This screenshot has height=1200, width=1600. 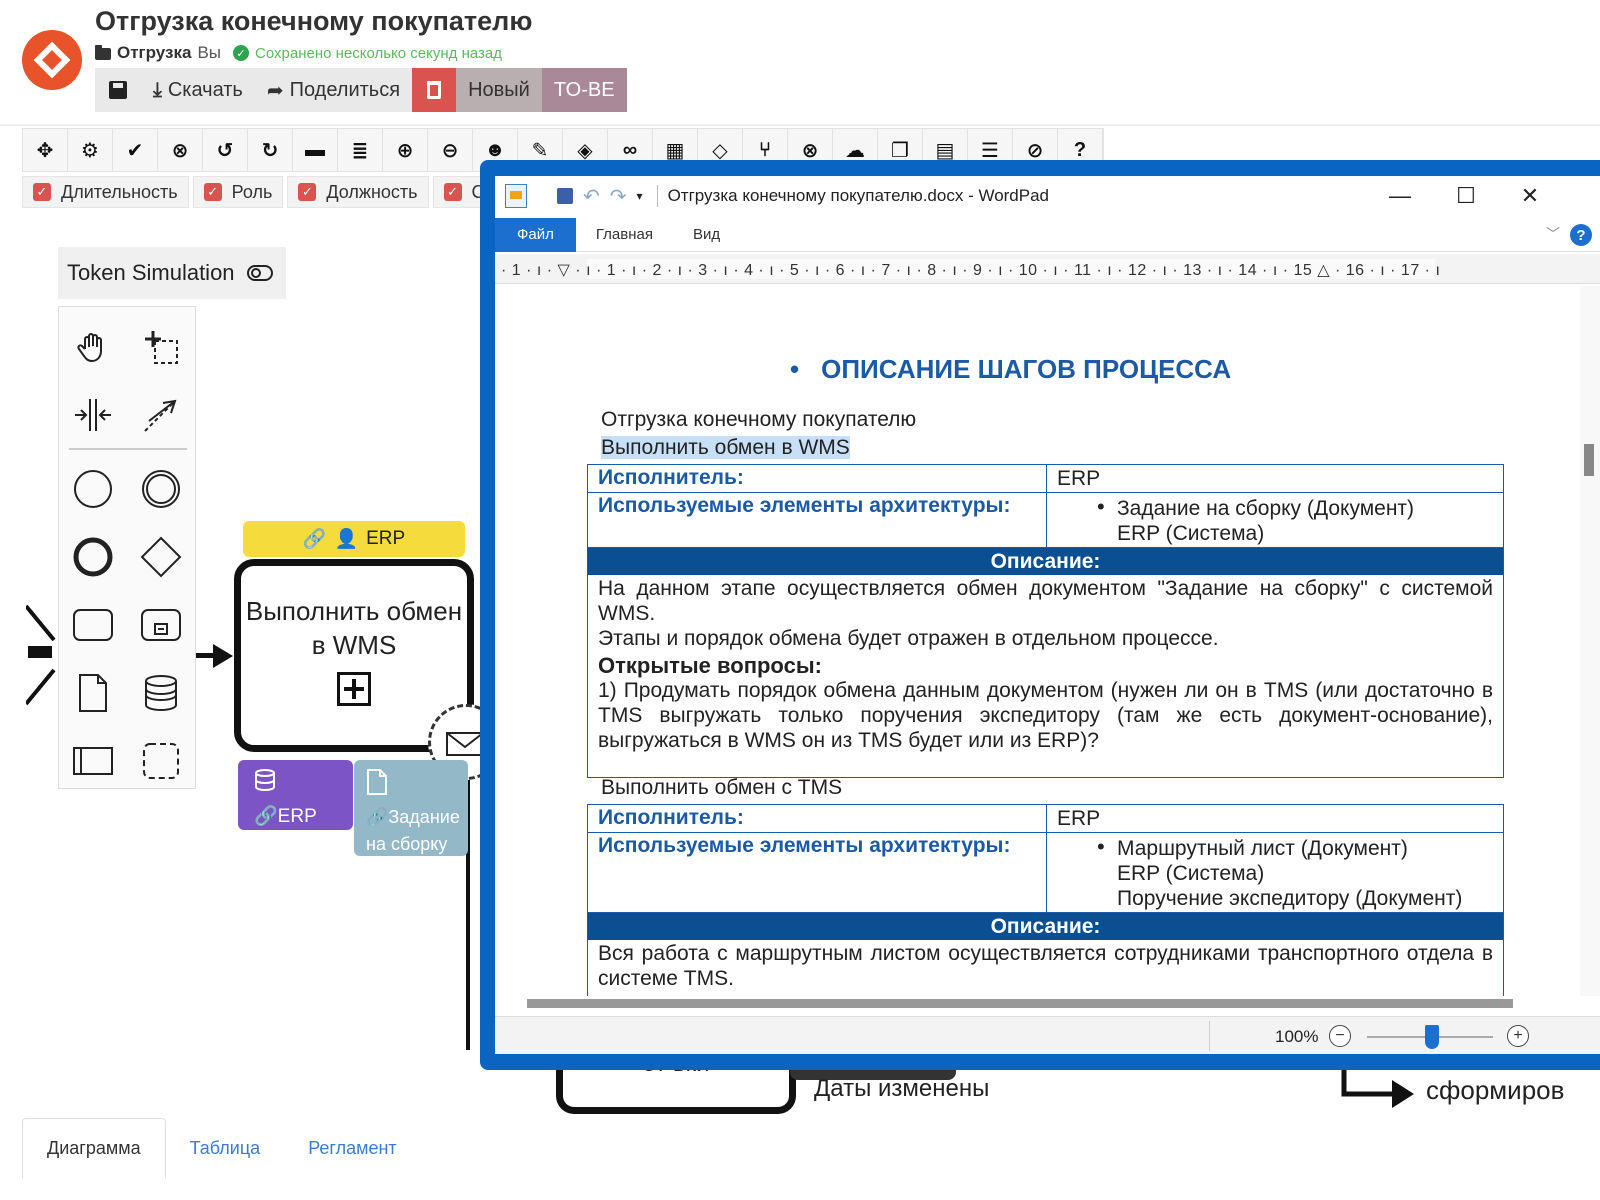 What do you see at coordinates (901, 1089) in the screenshot?
I see `annotation-dates-changed: Даты изменены` at bounding box center [901, 1089].